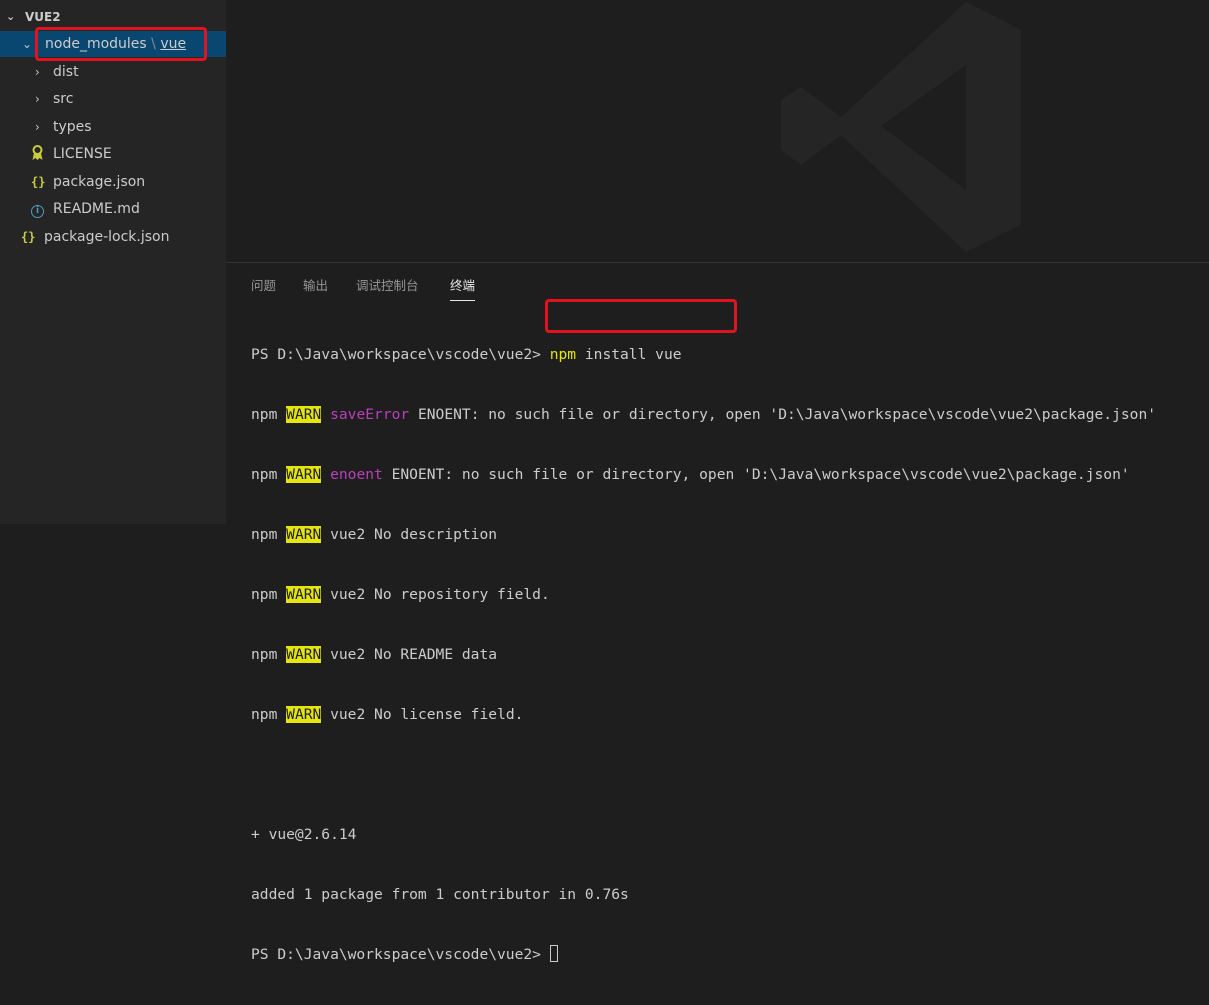 The image size is (1209, 1005). I want to click on tree-item-dist: › dist, so click(113, 72).